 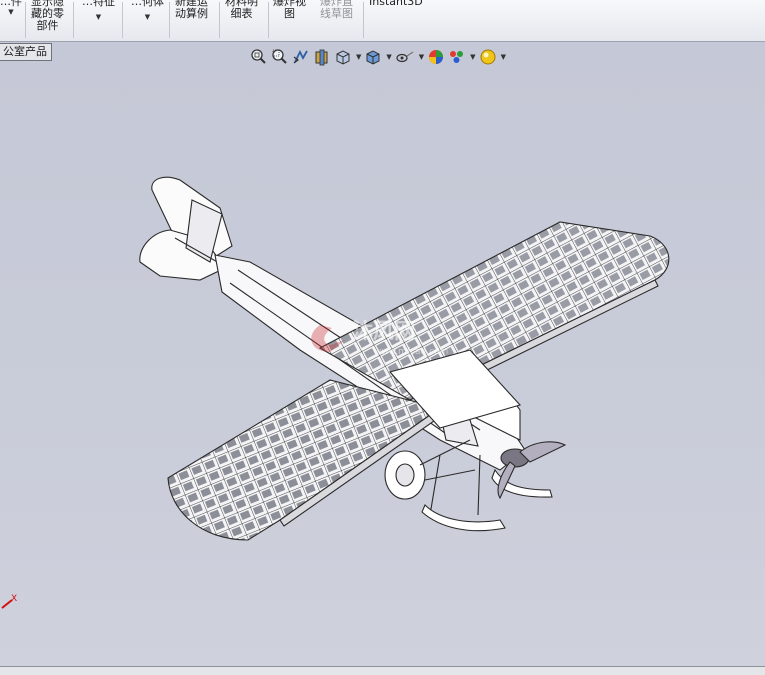 I want to click on axis-x-label: X, so click(x=14, y=599).